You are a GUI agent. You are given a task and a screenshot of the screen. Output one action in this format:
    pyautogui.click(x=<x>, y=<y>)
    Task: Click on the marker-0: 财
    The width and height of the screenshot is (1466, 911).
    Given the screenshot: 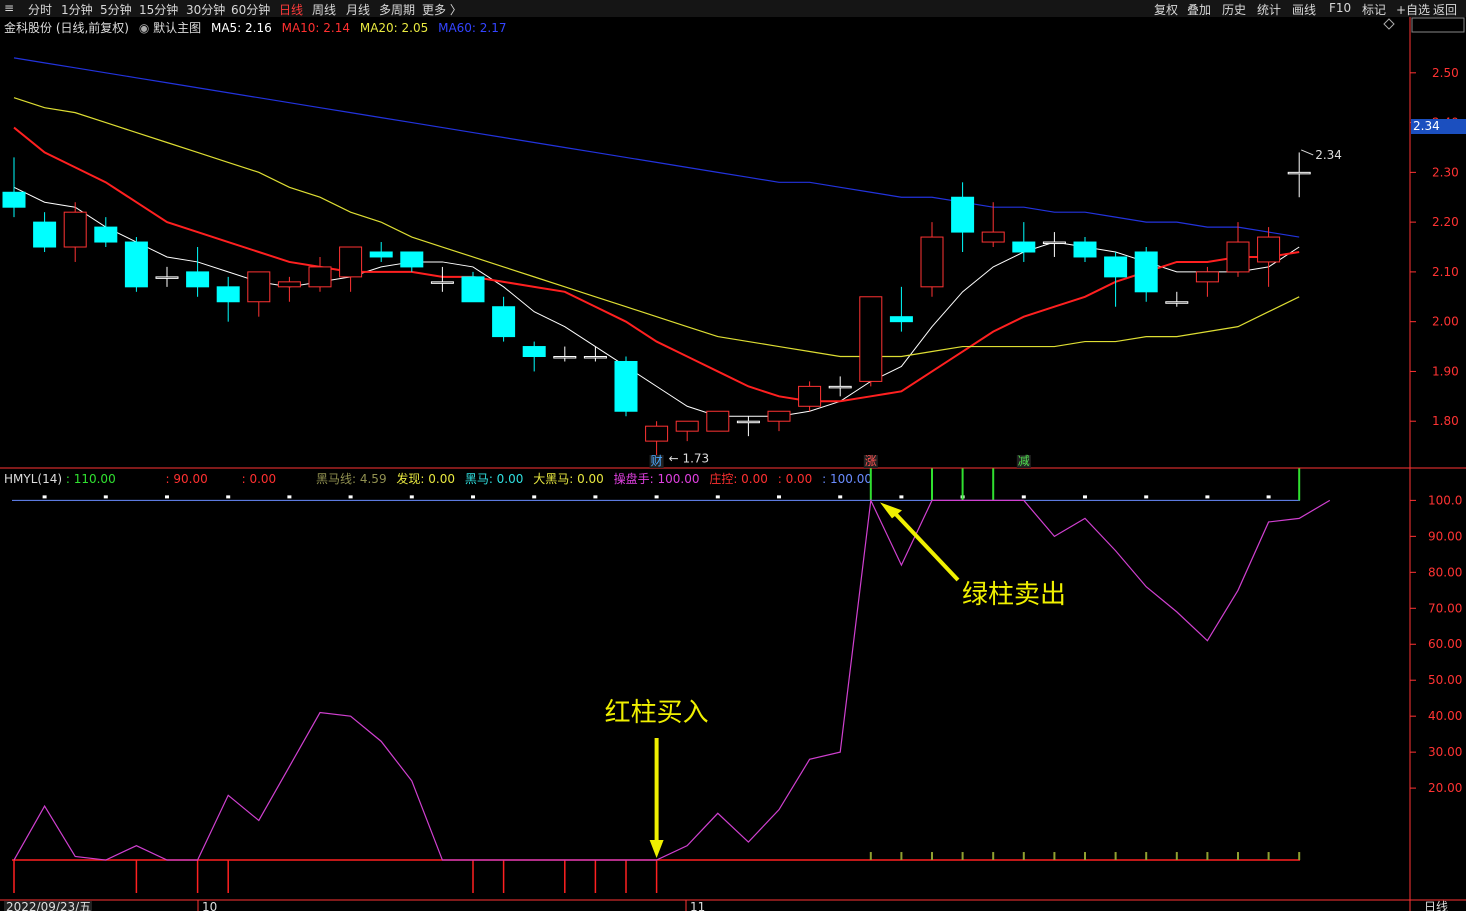 What is the action you would take?
    pyautogui.click(x=657, y=461)
    